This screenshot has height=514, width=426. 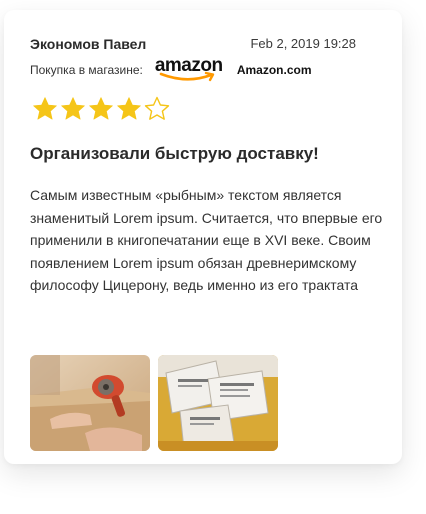 I want to click on review-title: Организовали быструю доставку!, so click(x=174, y=153).